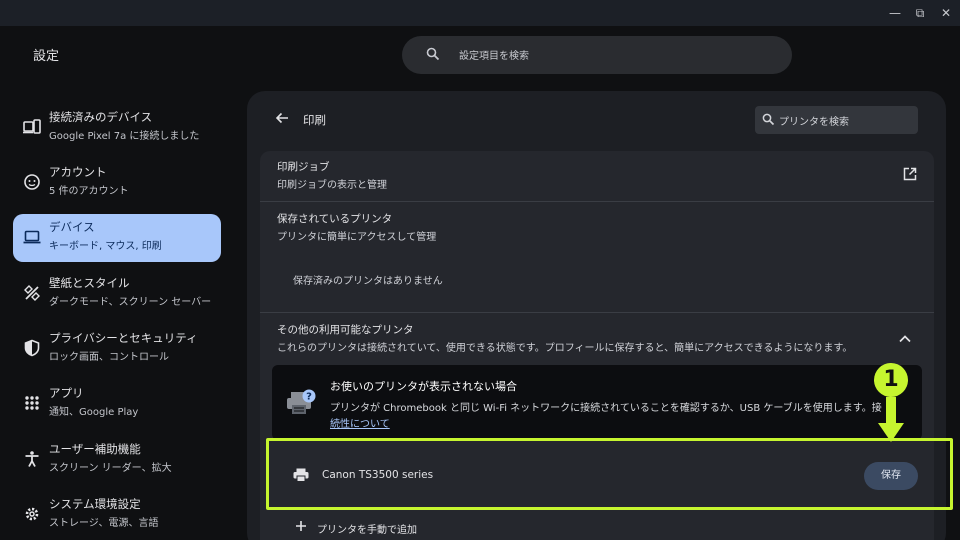 The height and width of the screenshot is (540, 960). Describe the element at coordinates (117, 515) in the screenshot. I see `sidebar-item-system-preferences: システム環境設定 ストレージ、電源、言語` at that location.